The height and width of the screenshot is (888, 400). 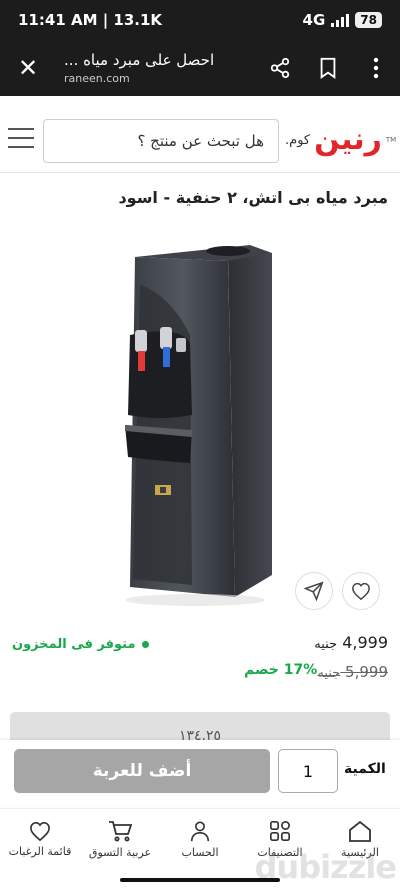 What do you see at coordinates (200, 852) in the screenshot?
I see `nav-account-label: الحساب` at bounding box center [200, 852].